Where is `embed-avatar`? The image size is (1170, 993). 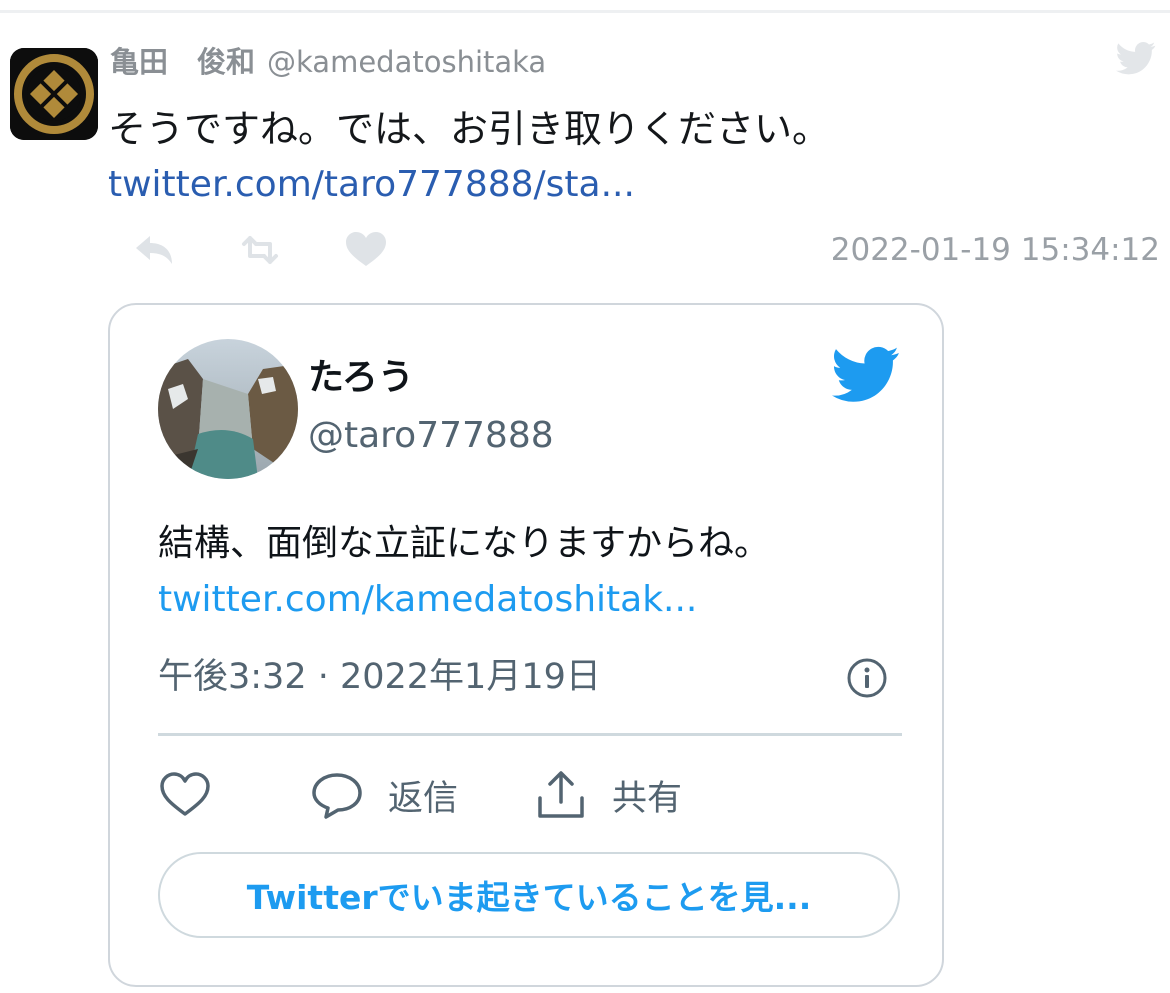 embed-avatar is located at coordinates (228, 409).